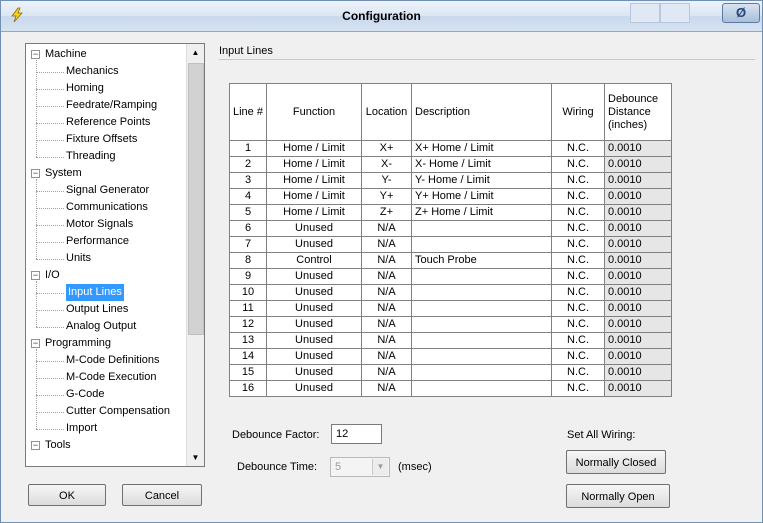  I want to click on tree-item: Signal Generator, so click(107, 190).